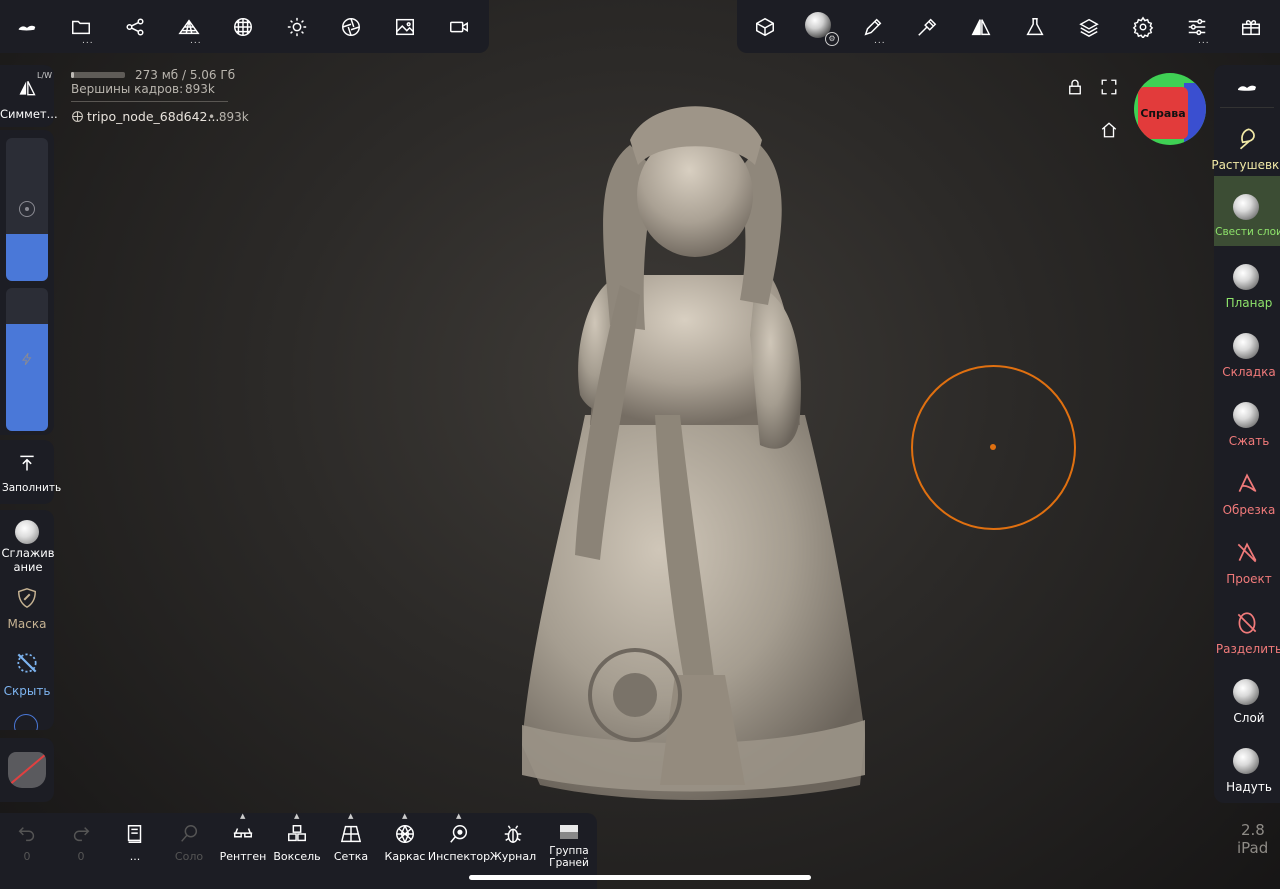  Describe the element at coordinates (1247, 649) in the screenshot. I see `tool-label: Разделить` at that location.